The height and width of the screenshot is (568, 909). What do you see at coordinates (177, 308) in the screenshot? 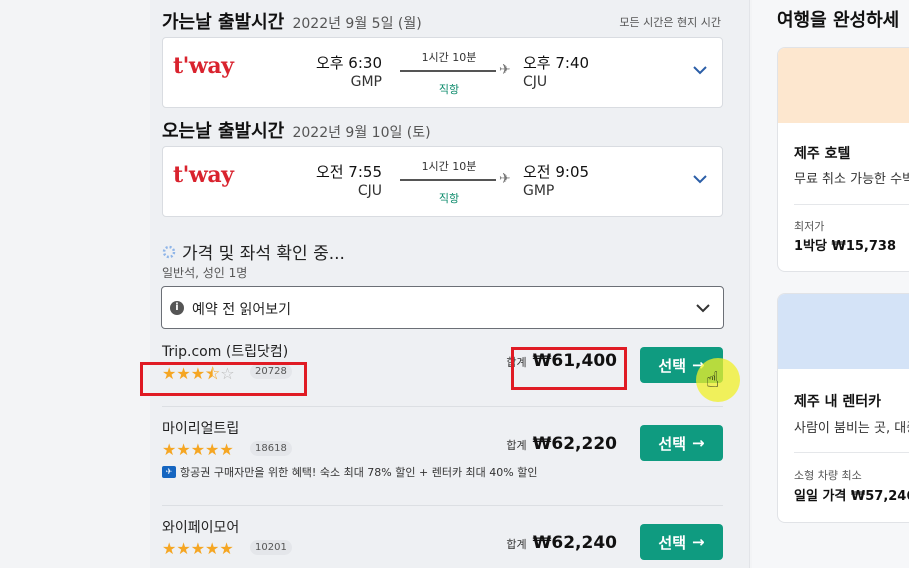
I see `info-icon: i` at bounding box center [177, 308].